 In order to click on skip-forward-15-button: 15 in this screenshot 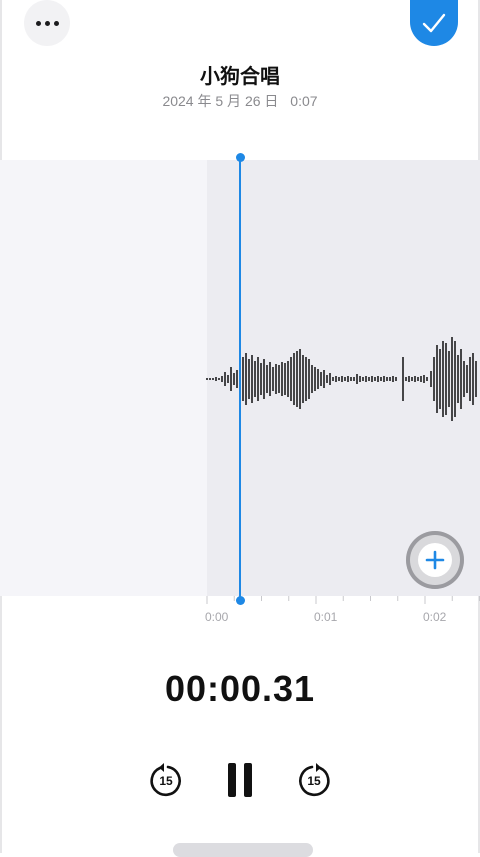, I will do `click(314, 780)`.